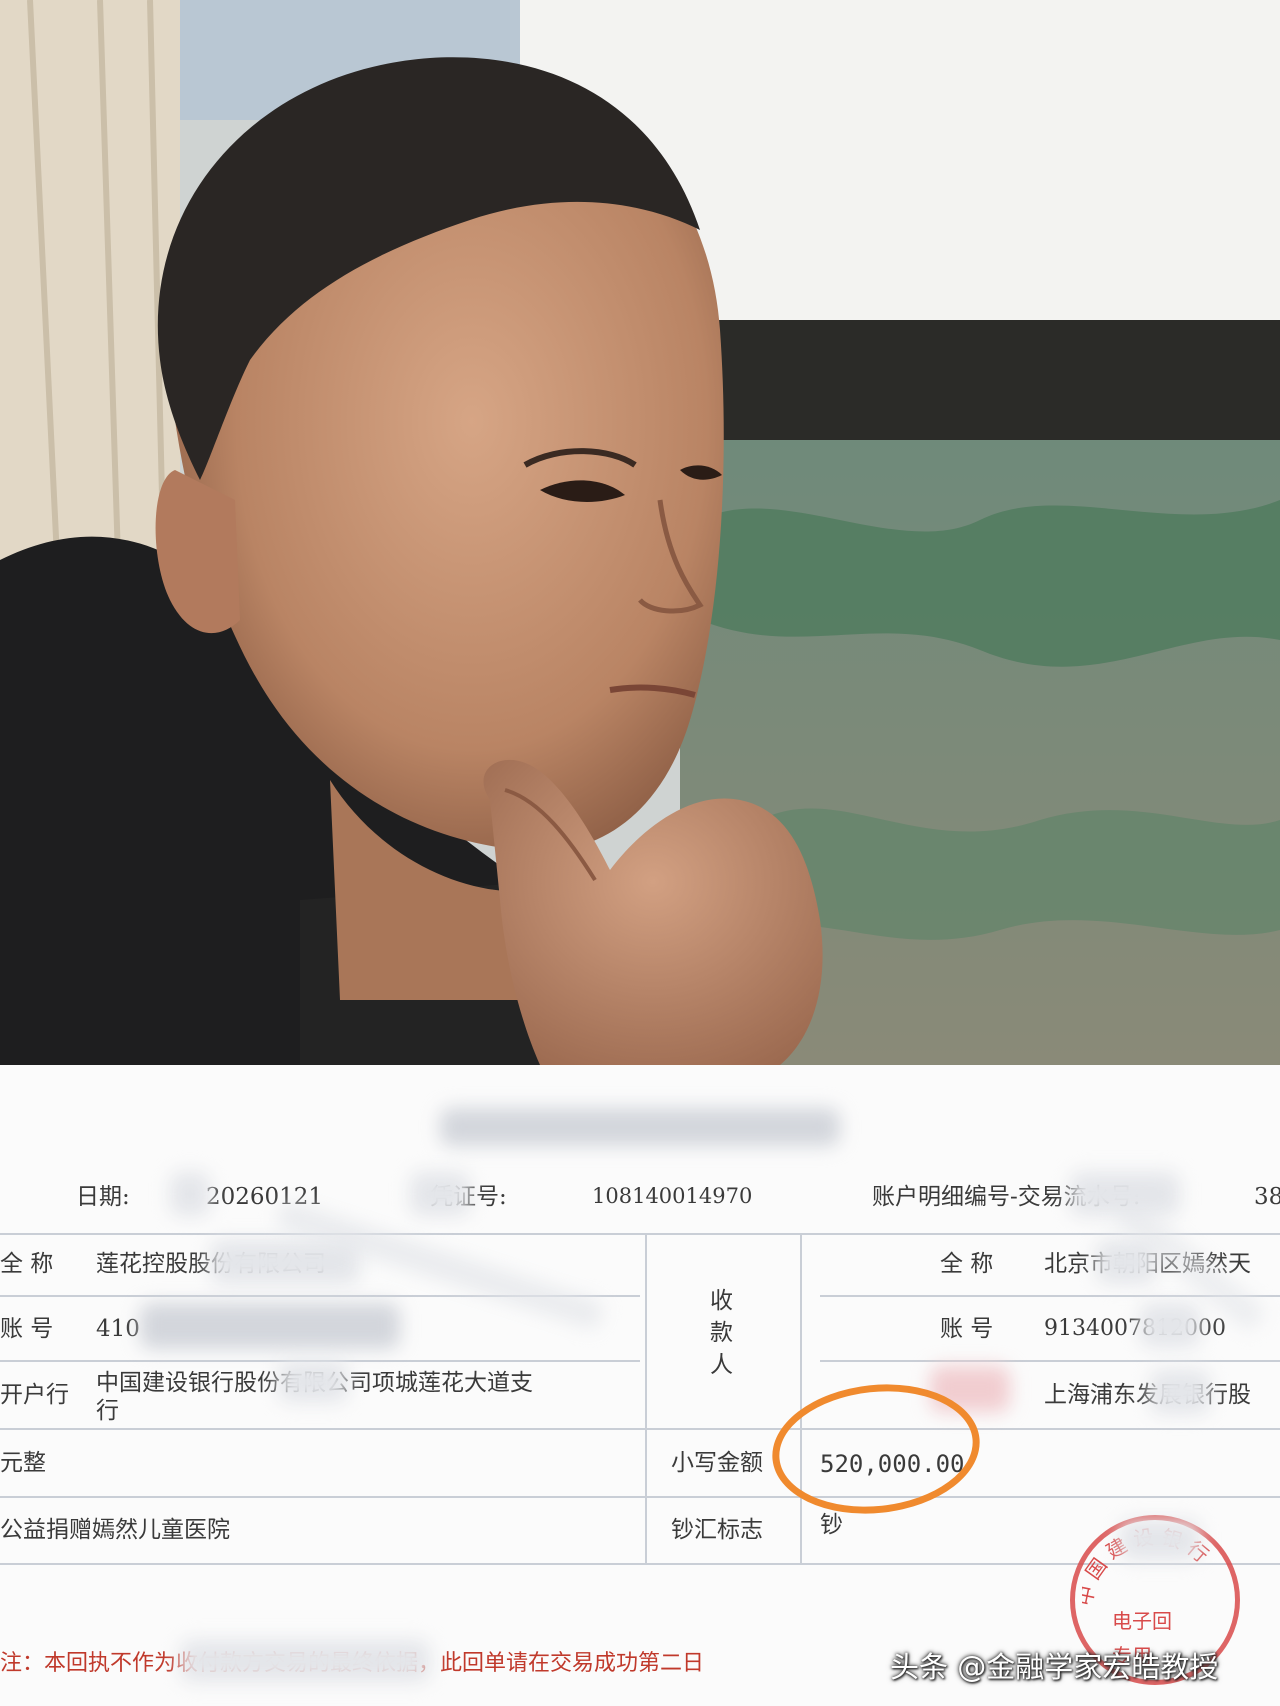 The width and height of the screenshot is (1280, 1706). I want to click on cash-flag-label: 钞汇标志, so click(717, 1530).